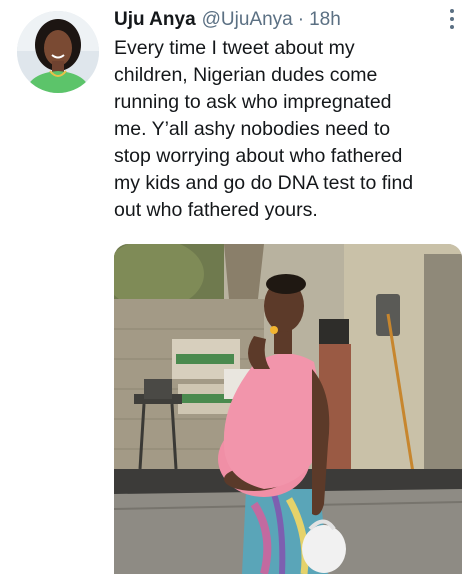  I want to click on tweet-text-line: Every time I tweet about my, so click(234, 48).